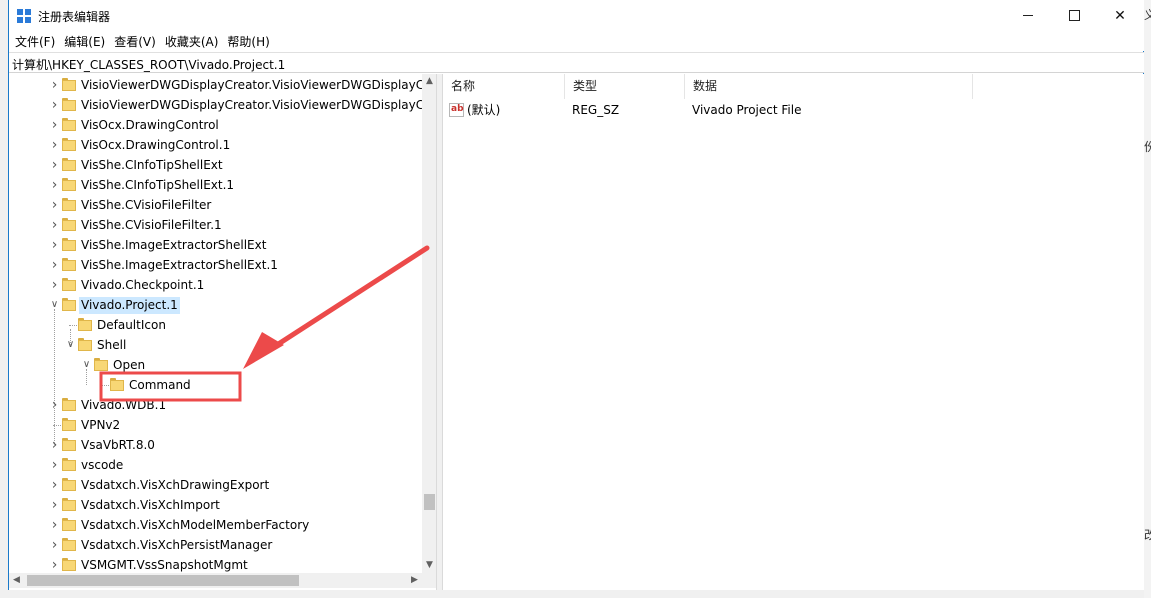 The height and width of the screenshot is (598, 1151). What do you see at coordinates (38, 41) in the screenshot?
I see `menu-file: 文件(F)` at bounding box center [38, 41].